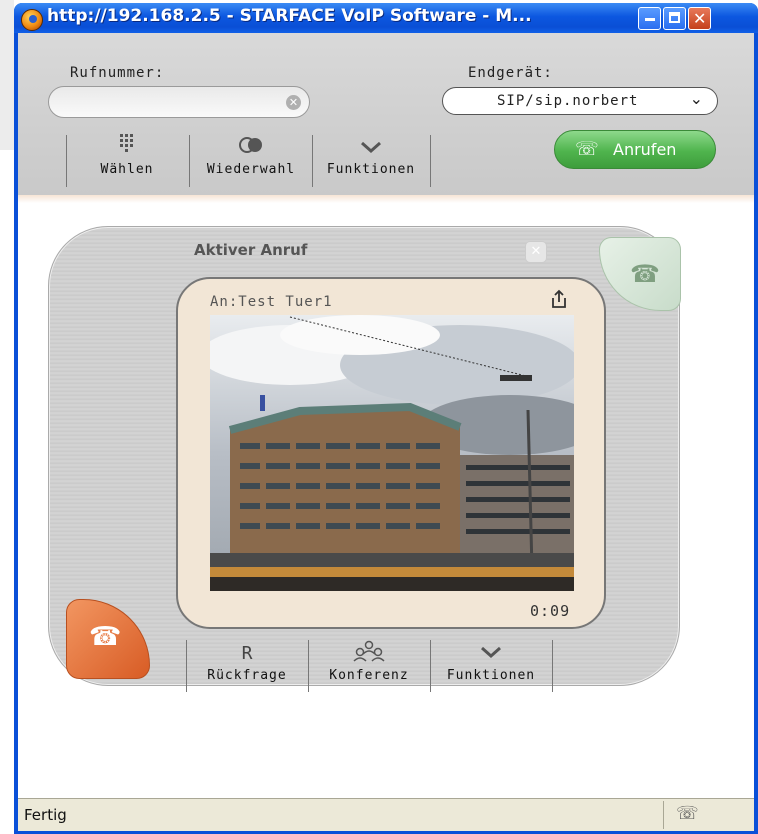  Describe the element at coordinates (369, 654) in the screenshot. I see `conference-icon` at that location.